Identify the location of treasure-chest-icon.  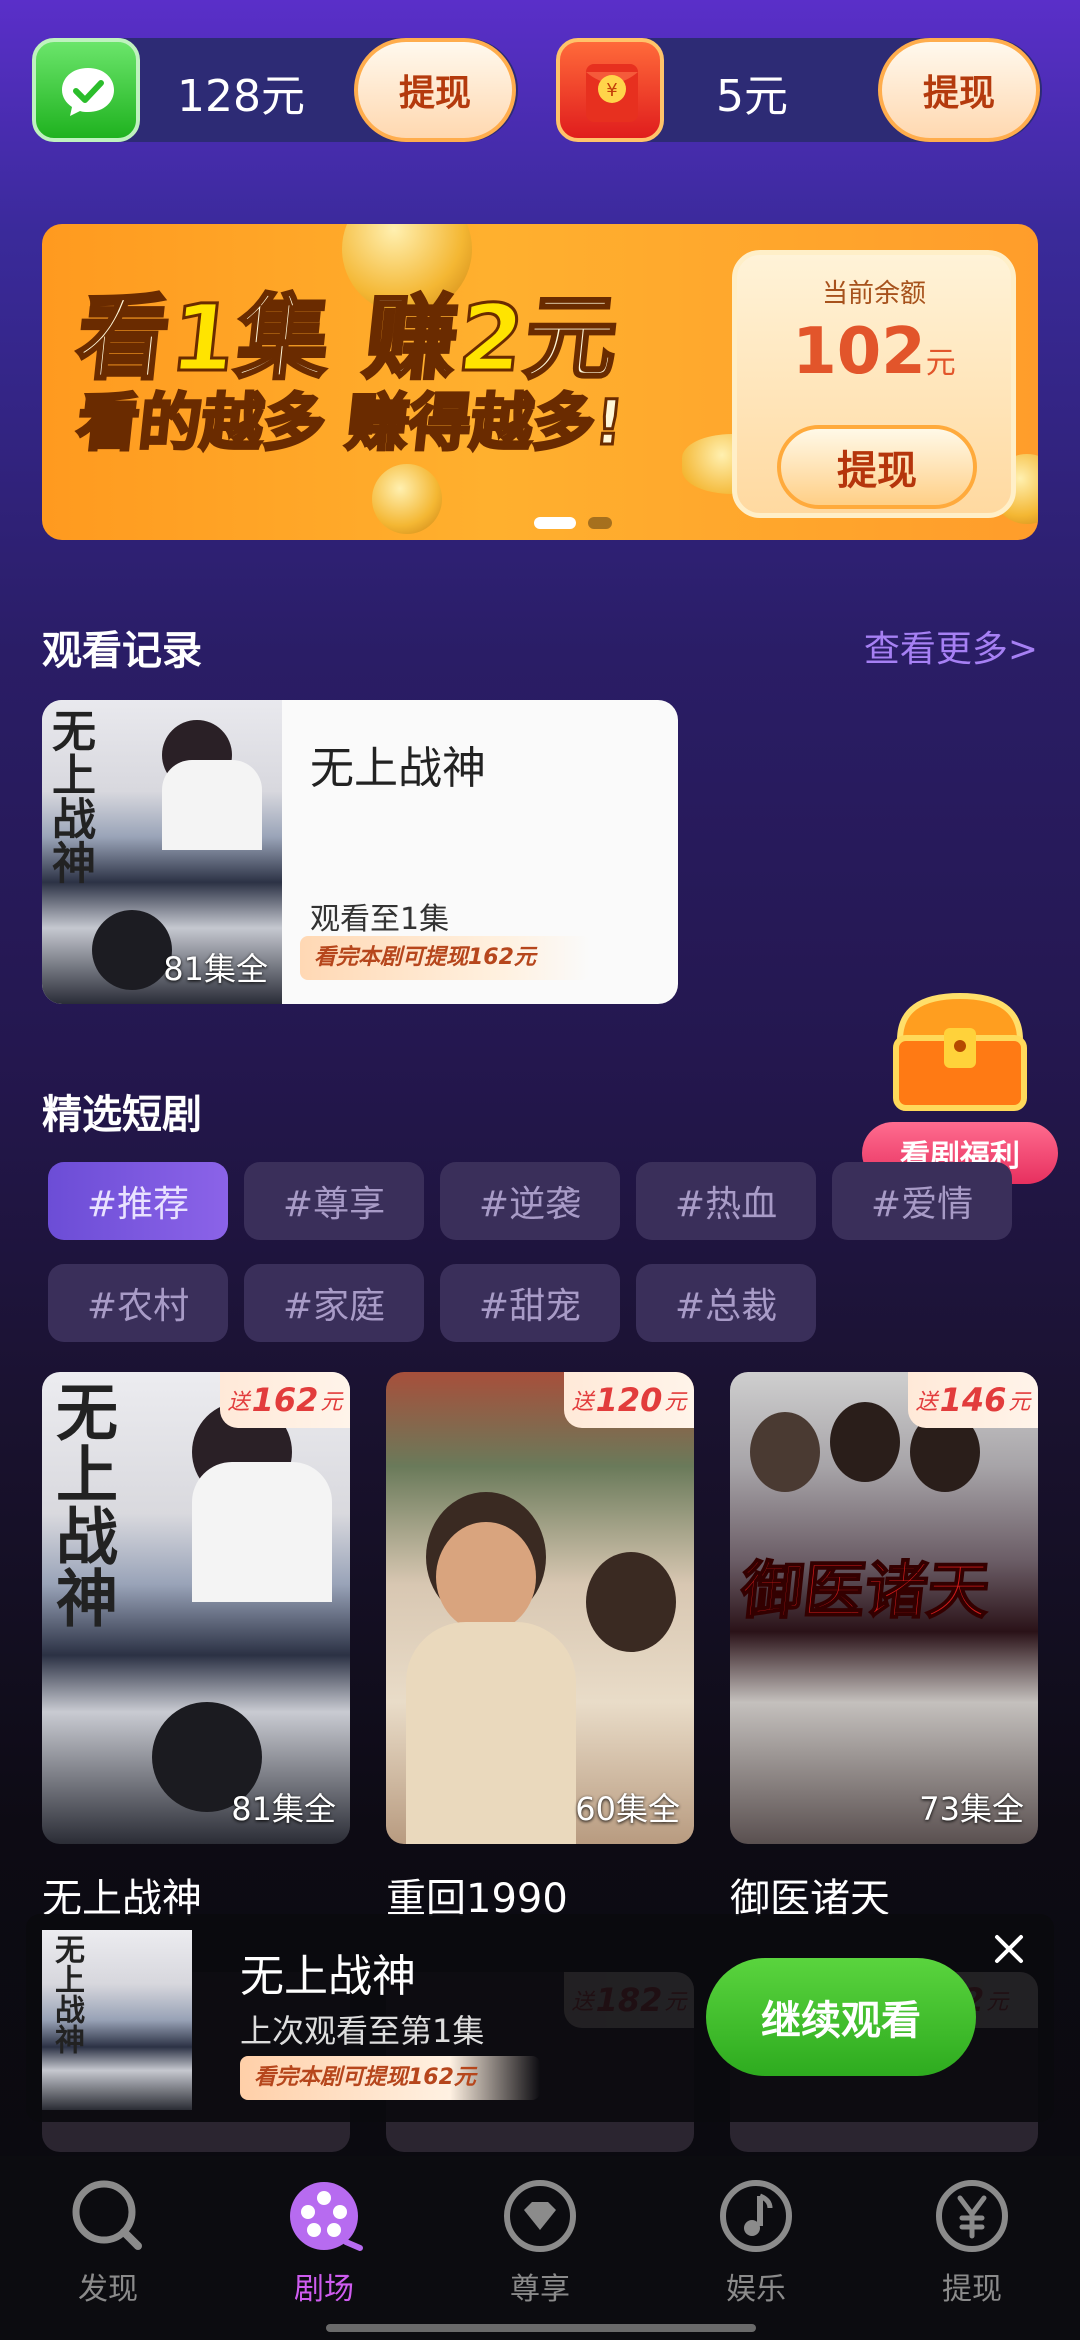
(960, 1052).